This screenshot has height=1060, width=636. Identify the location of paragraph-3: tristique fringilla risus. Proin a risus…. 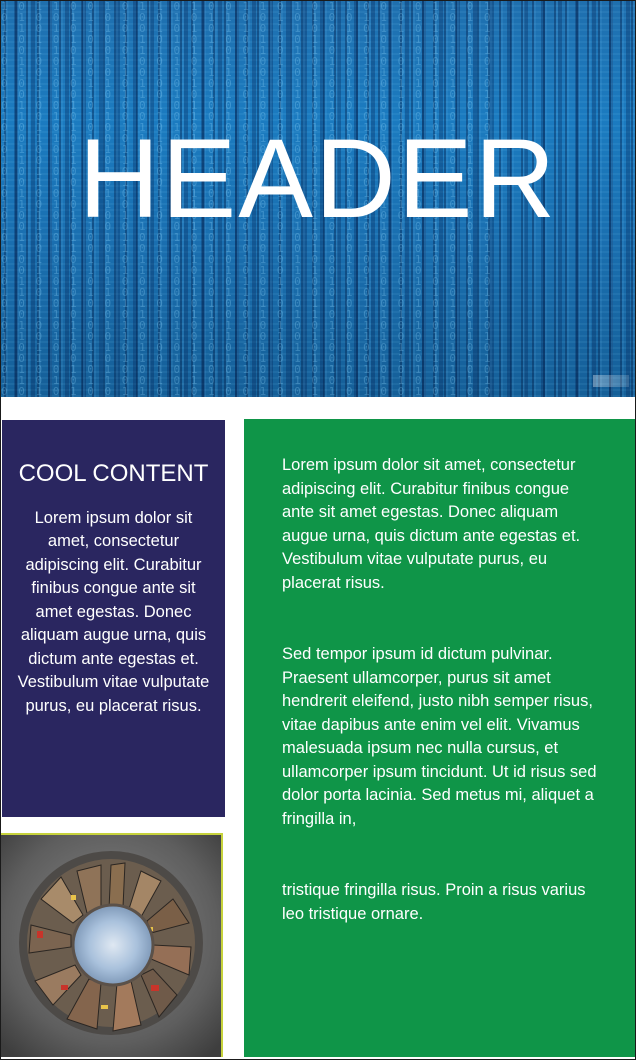
(434, 902).